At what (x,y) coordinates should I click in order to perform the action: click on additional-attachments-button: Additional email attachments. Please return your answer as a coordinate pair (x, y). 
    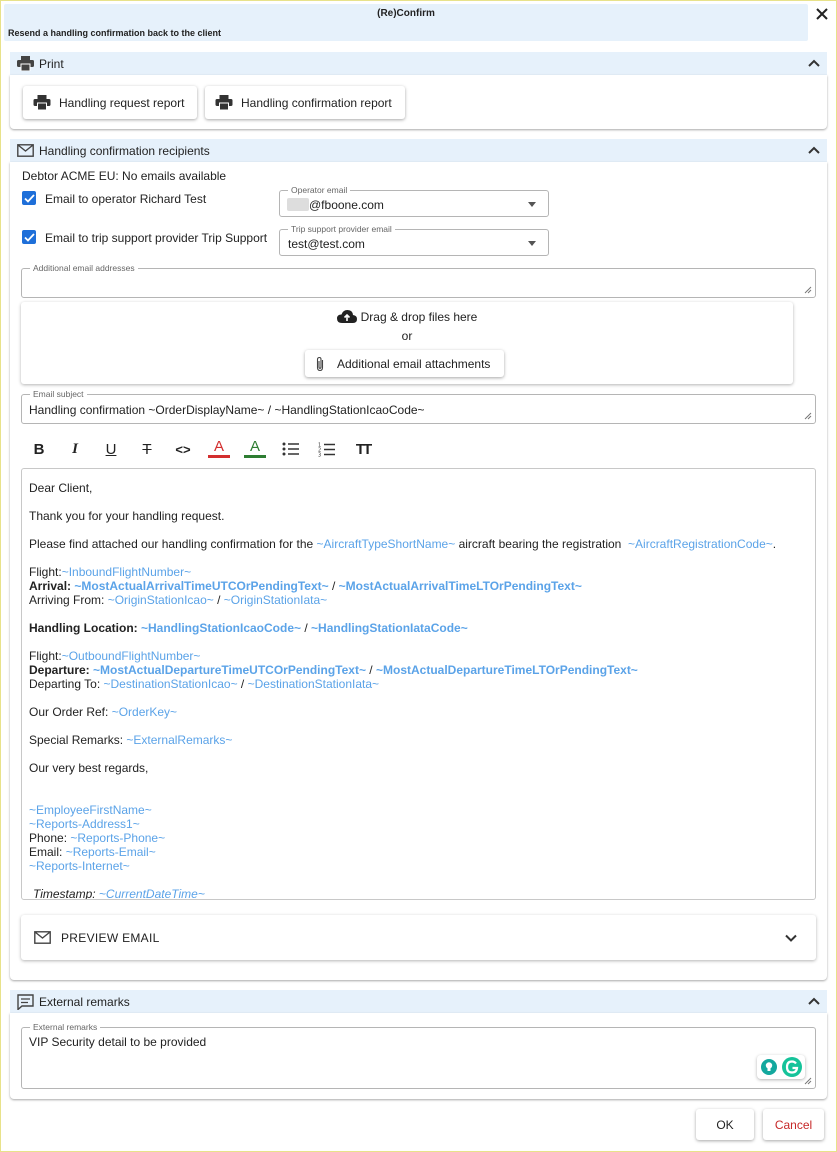
    Looking at the image, I should click on (404, 363).